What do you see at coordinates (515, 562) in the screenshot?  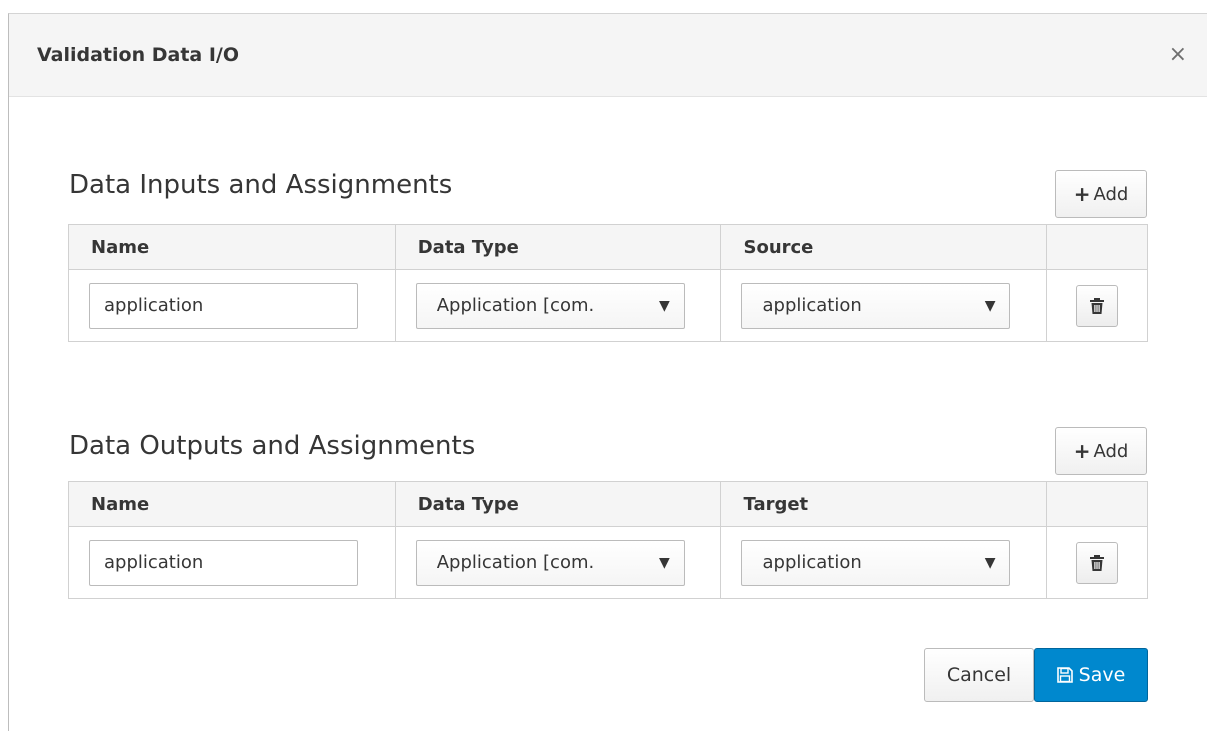 I see `output-data-type-value: Application [com.` at bounding box center [515, 562].